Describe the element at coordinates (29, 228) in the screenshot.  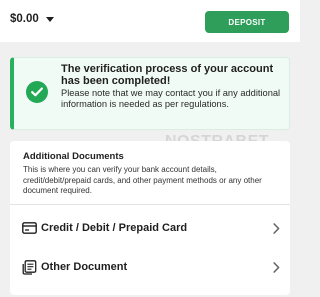
I see `credit-card-icon` at that location.